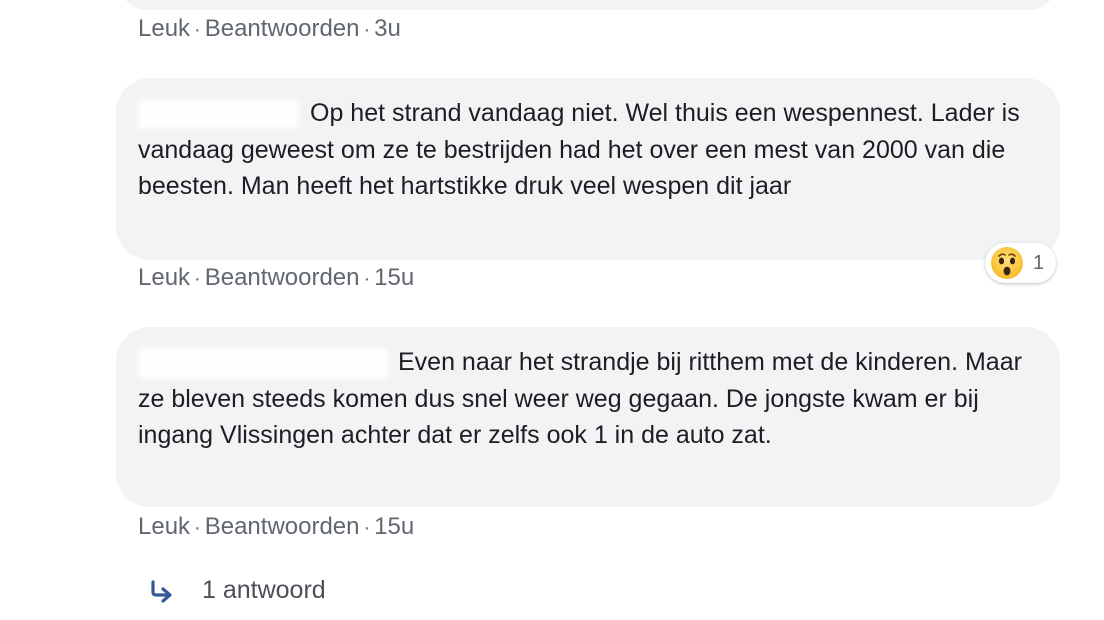 The width and height of the screenshot is (1104, 620). Describe the element at coordinates (1039, 262) in the screenshot. I see `reaction-count: 1` at that location.